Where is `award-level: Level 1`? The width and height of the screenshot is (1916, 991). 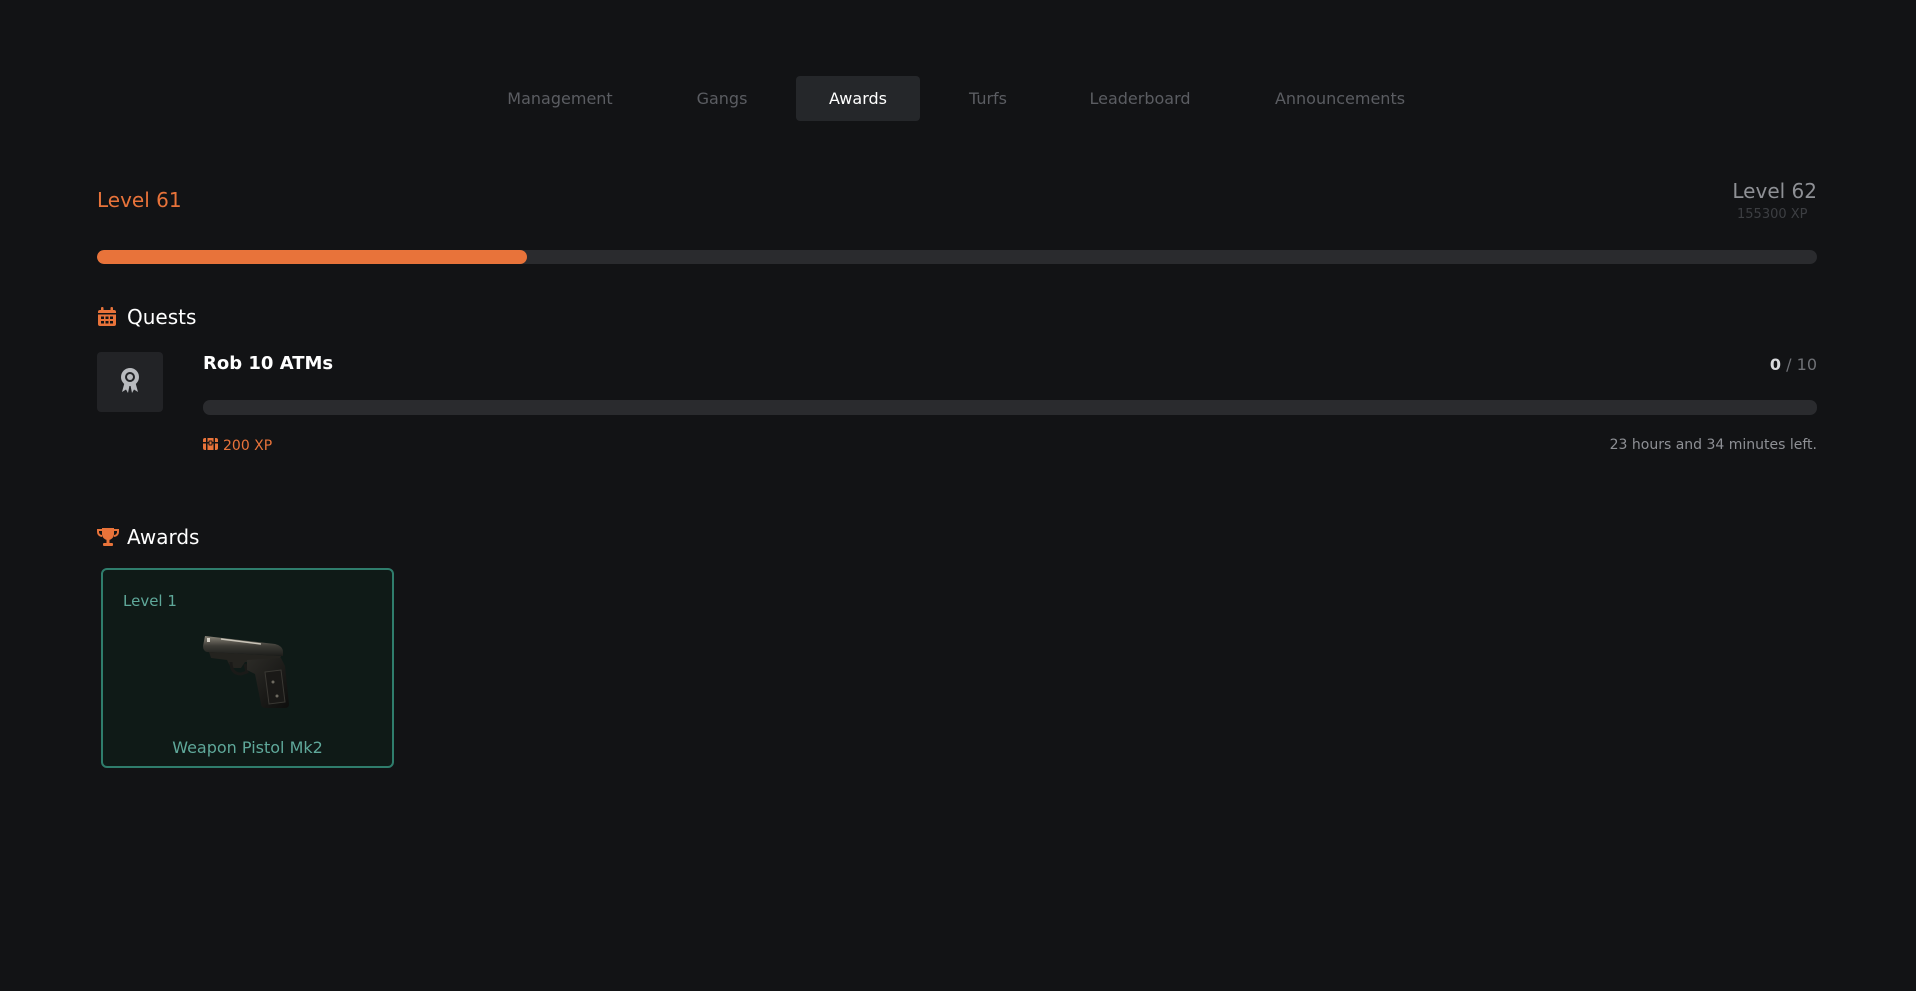
award-level: Level 1 is located at coordinates (150, 601).